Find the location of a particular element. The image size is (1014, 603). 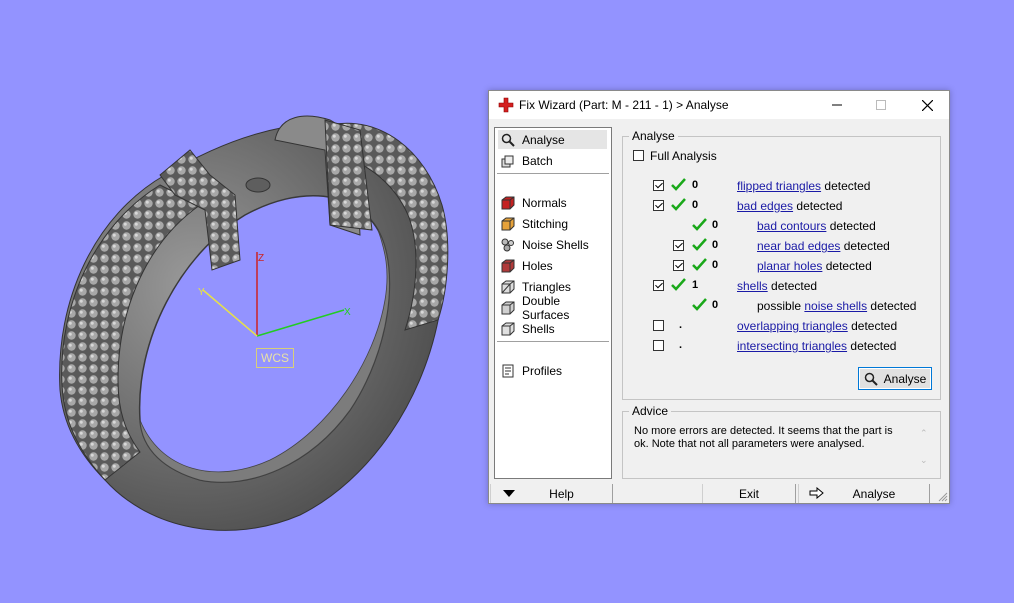

red-cross-icon is located at coordinates (506, 105).